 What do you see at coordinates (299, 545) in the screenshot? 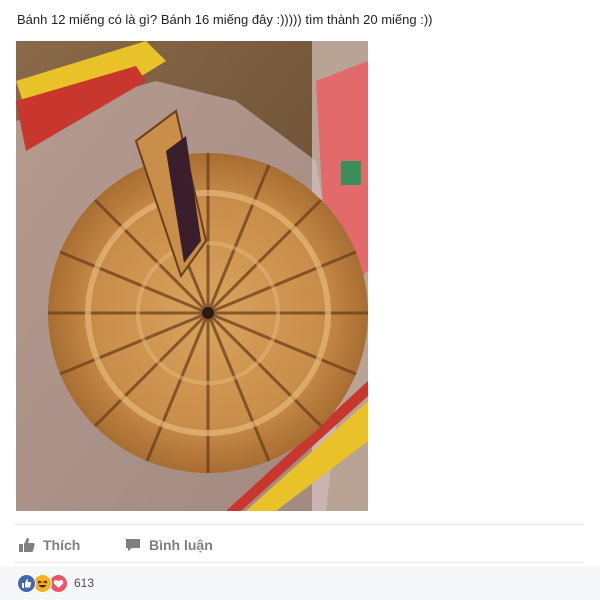
I see `action-bar: Thích Bình luận` at bounding box center [299, 545].